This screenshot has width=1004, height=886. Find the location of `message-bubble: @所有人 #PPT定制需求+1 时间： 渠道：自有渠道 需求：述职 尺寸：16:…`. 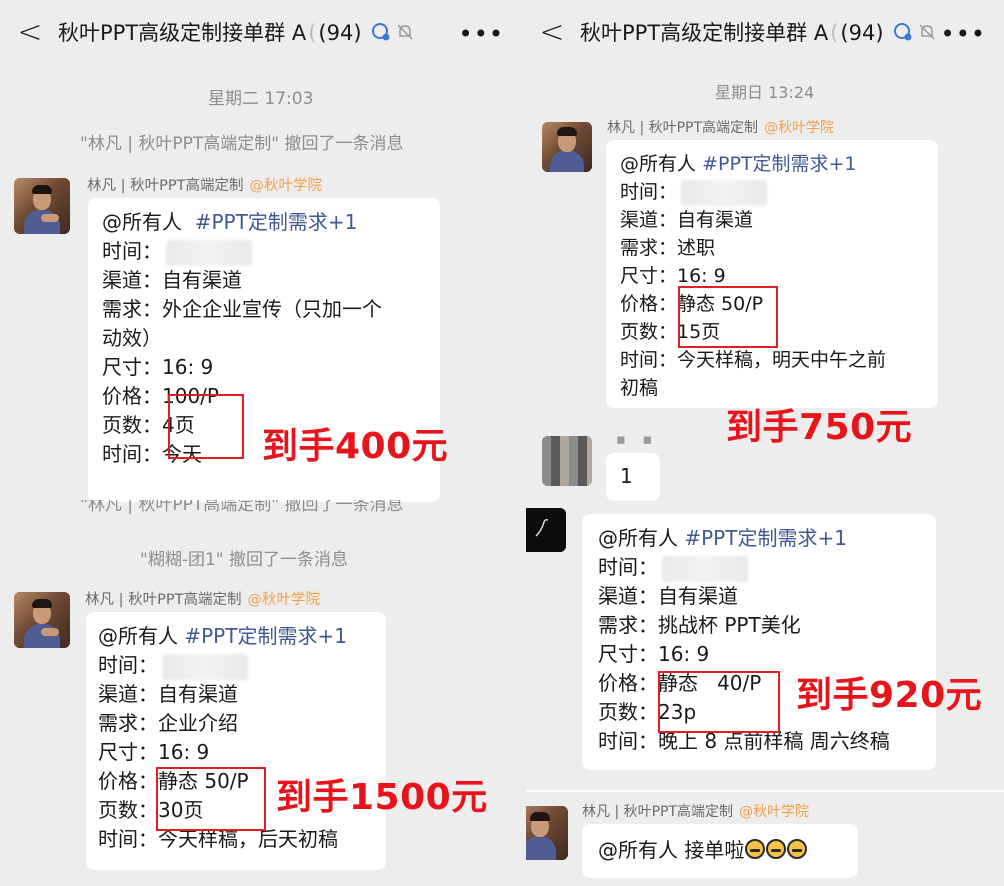

message-bubble: @所有人 #PPT定制需求+1 时间： 渠道：自有渠道 需求：述职 尺寸：16:… is located at coordinates (772, 274).